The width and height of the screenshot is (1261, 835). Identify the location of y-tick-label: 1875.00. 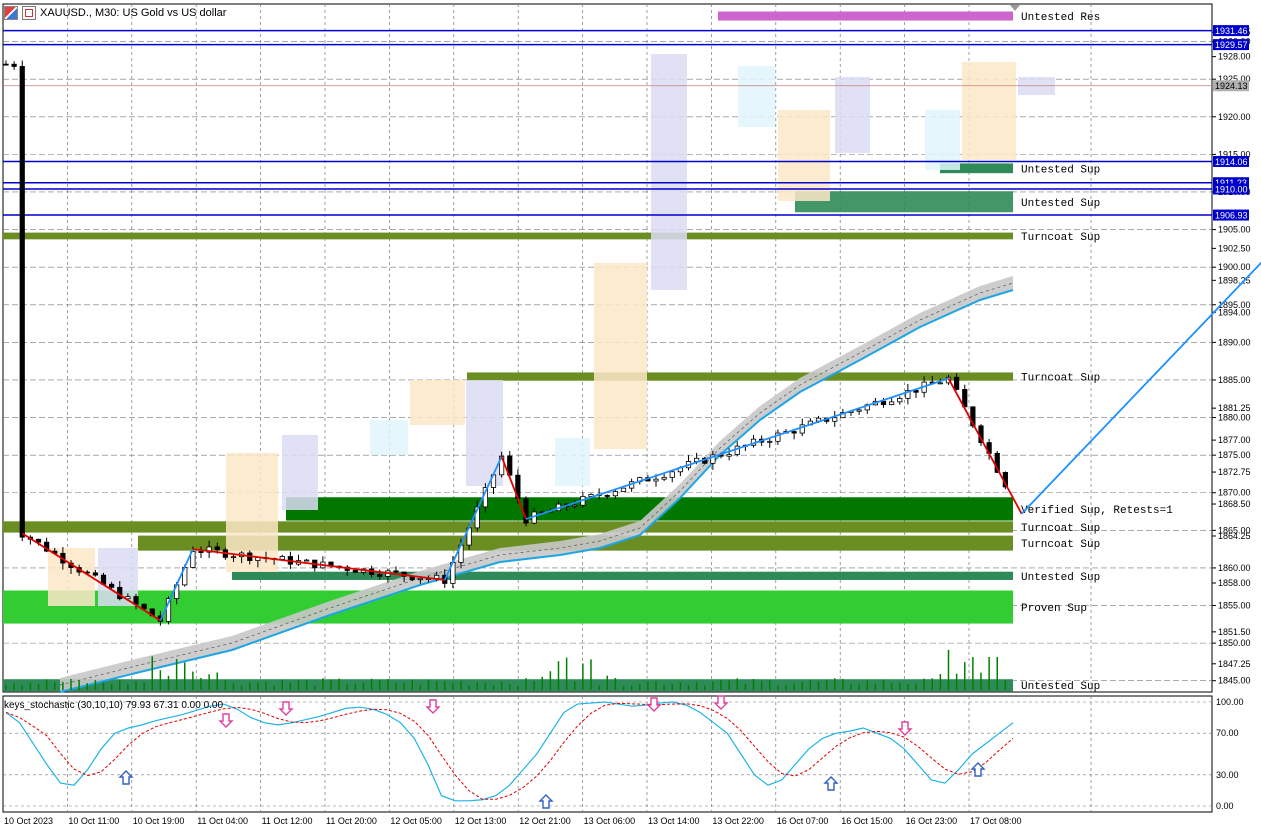
(1234, 455).